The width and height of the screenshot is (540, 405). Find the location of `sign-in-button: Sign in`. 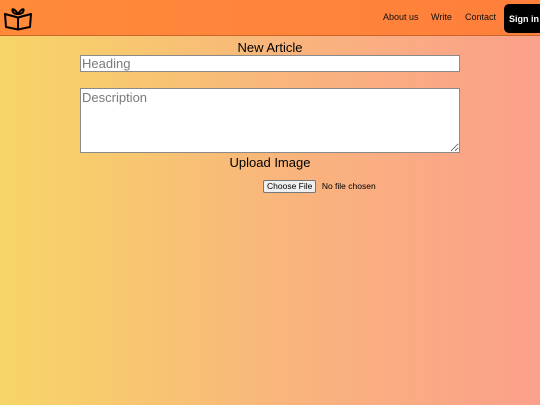

sign-in-button: Sign in is located at coordinates (522, 18).